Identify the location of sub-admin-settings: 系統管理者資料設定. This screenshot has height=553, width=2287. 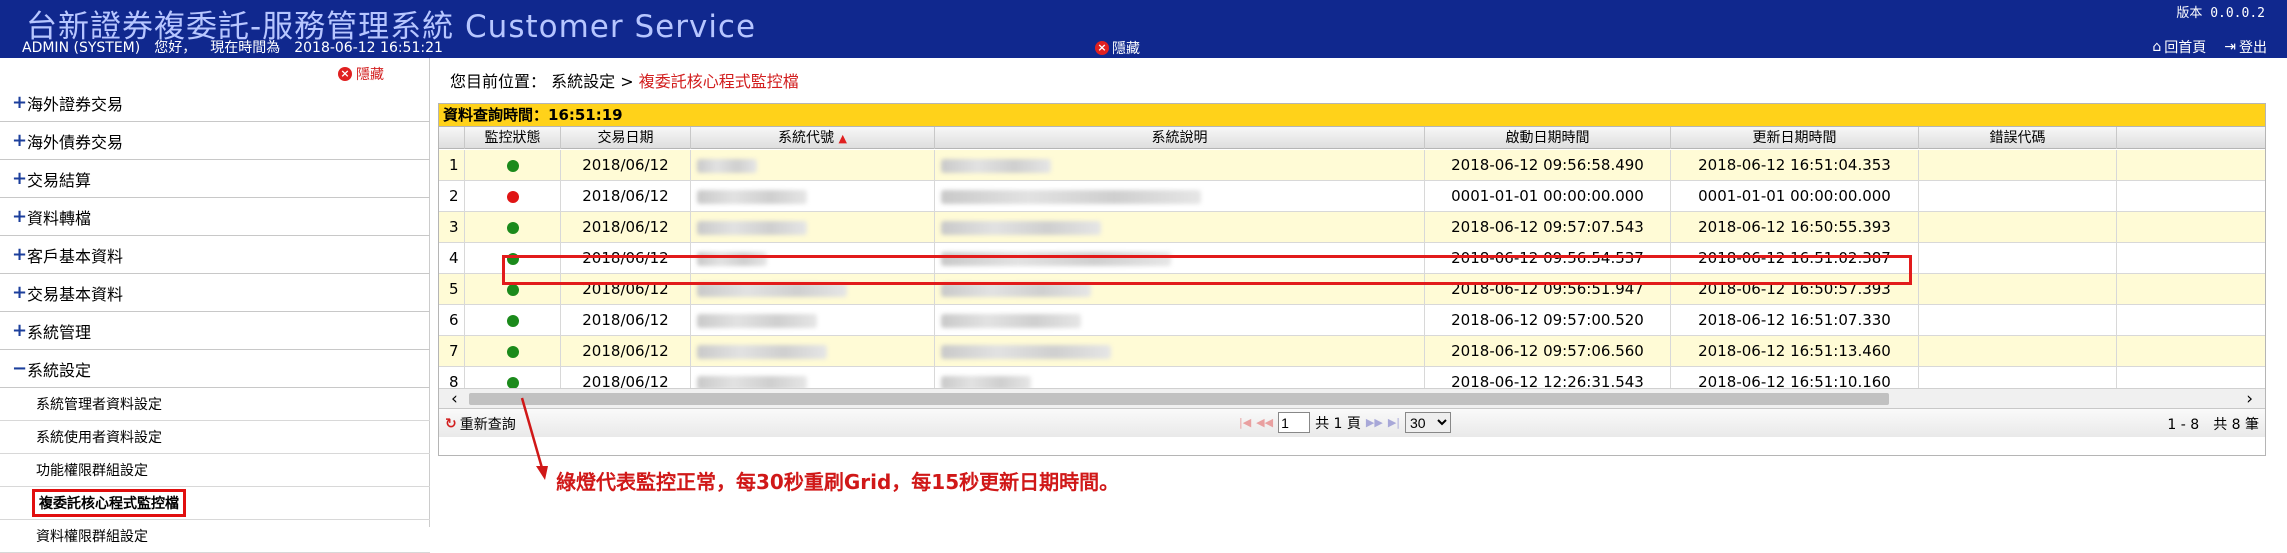
(215, 404).